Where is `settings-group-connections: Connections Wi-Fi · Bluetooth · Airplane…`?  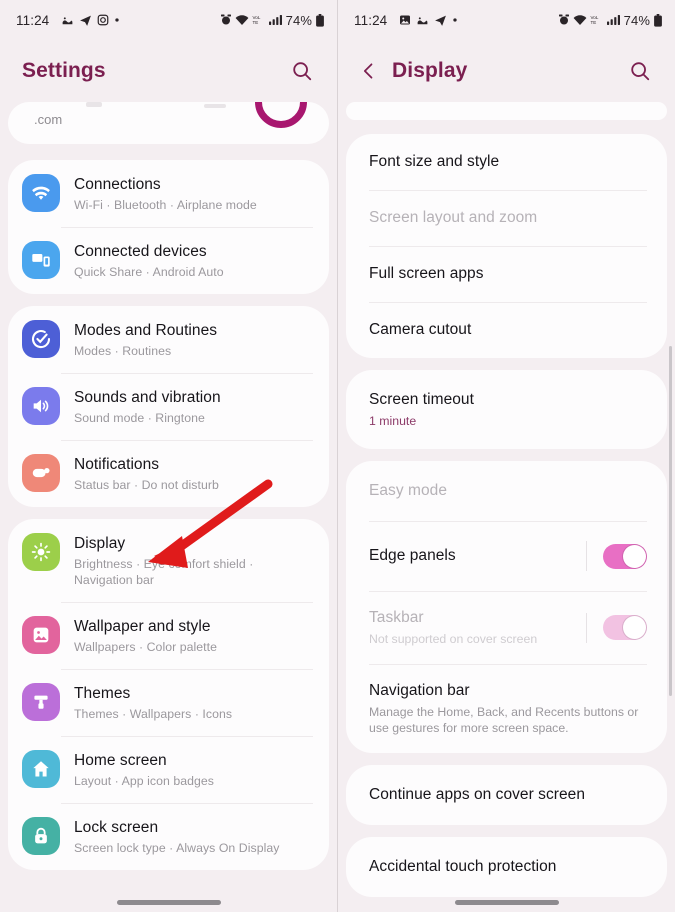
settings-group-connections: Connections Wi-Fi · Bluetooth · Airplane… is located at coordinates (168, 227).